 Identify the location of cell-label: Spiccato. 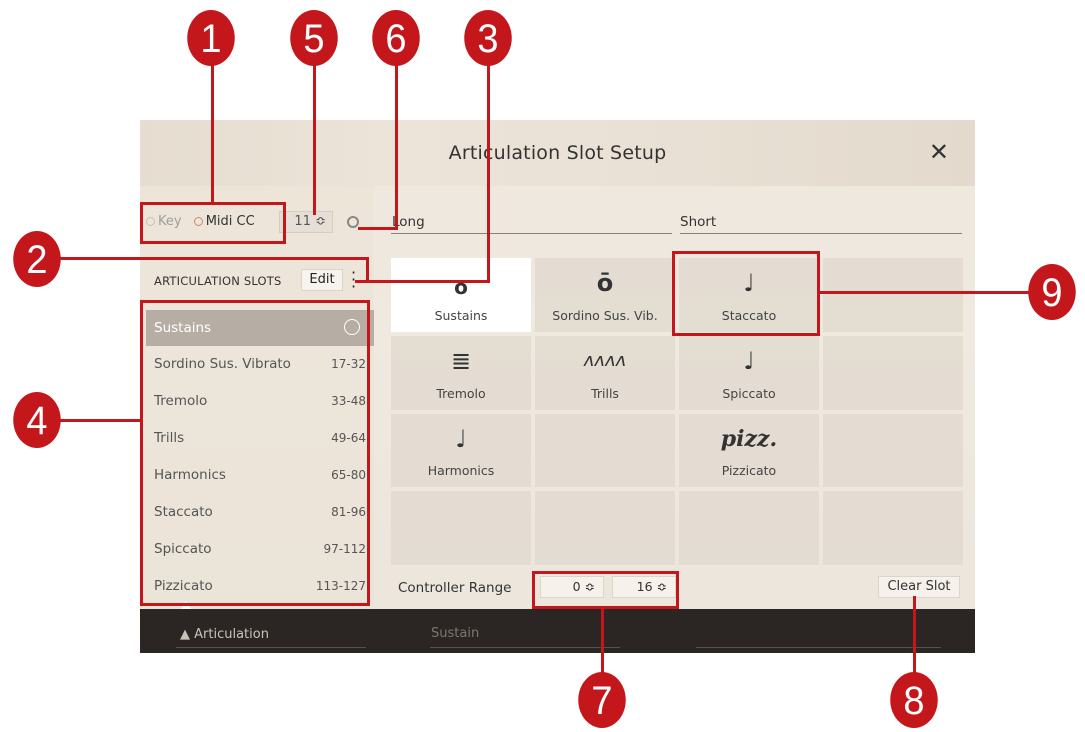
(749, 393).